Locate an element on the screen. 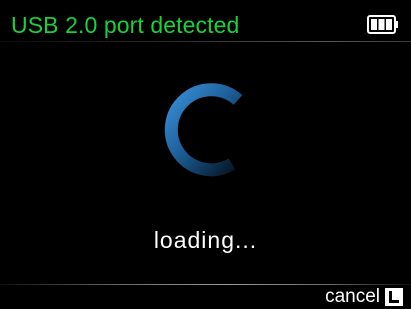 This screenshot has height=309, width=411. l-button-icon is located at coordinates (394, 297).